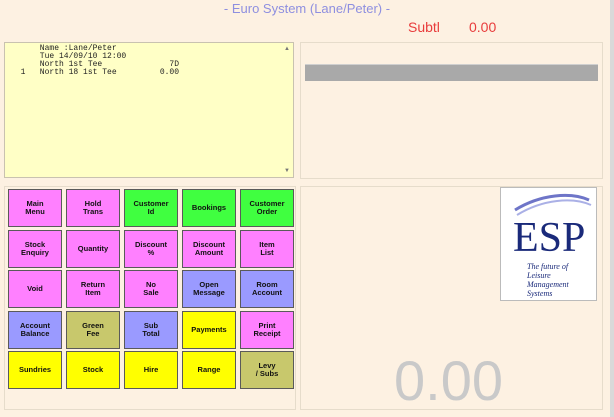  I want to click on window-border, so click(612, 208).